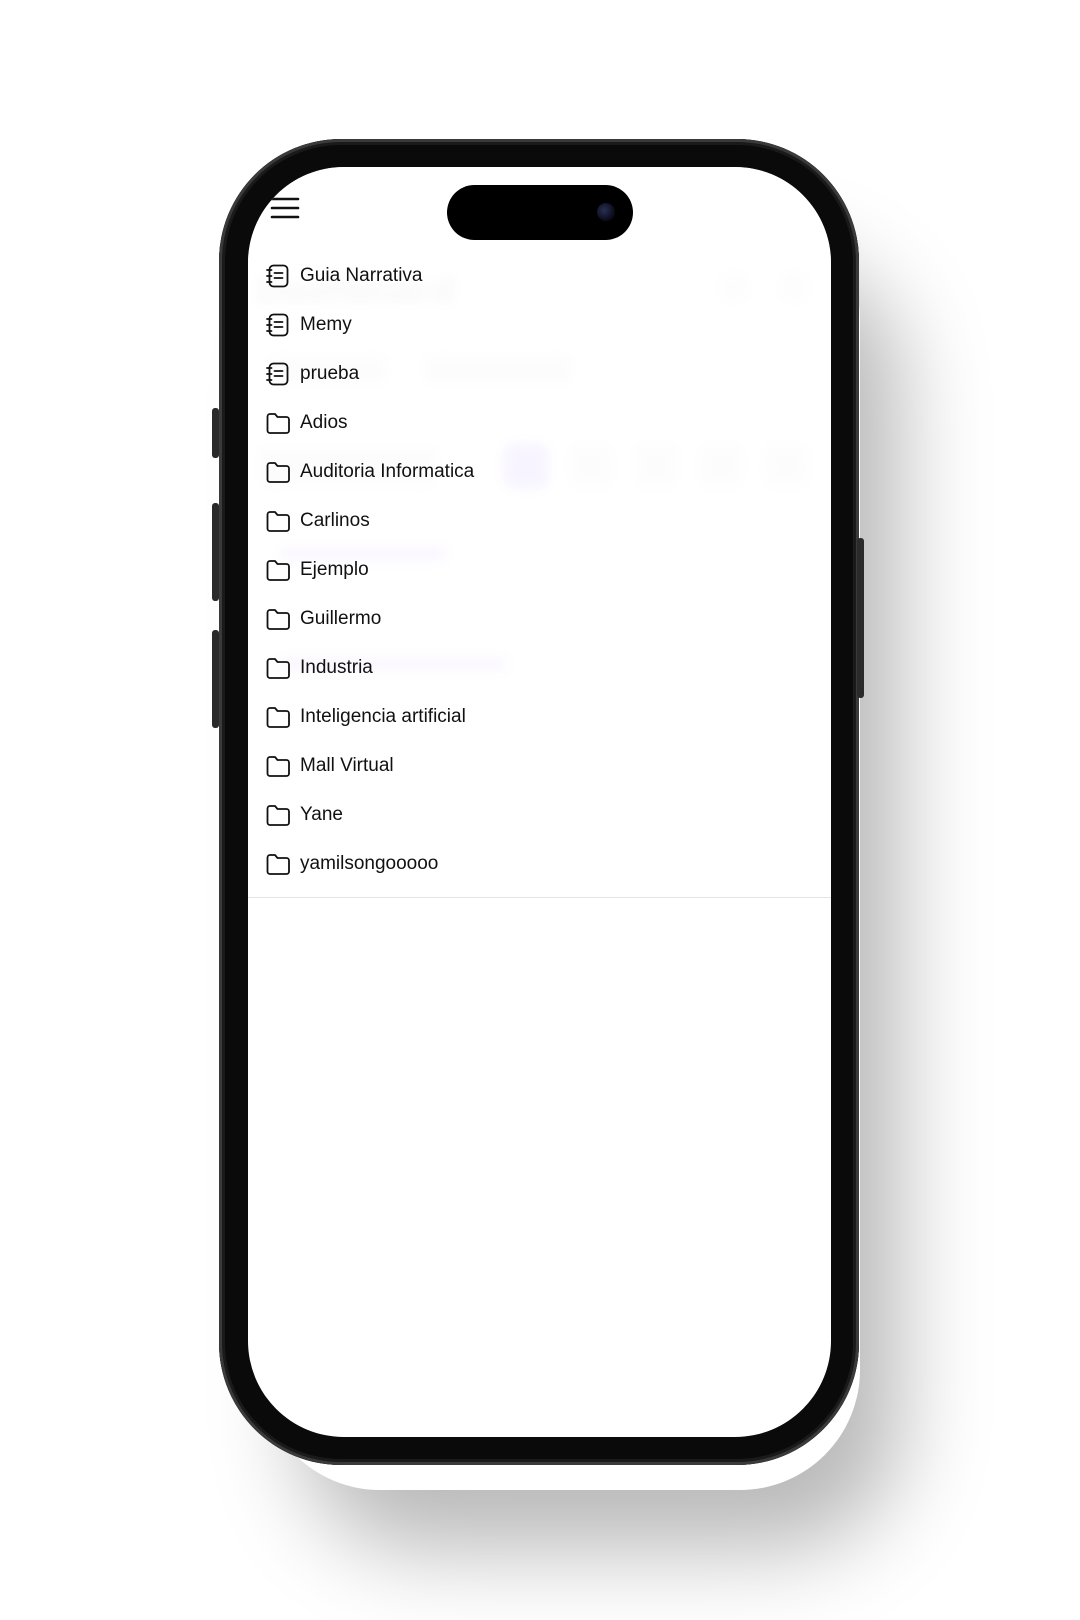  What do you see at coordinates (321, 814) in the screenshot?
I see `drawer-item-label: Yane` at bounding box center [321, 814].